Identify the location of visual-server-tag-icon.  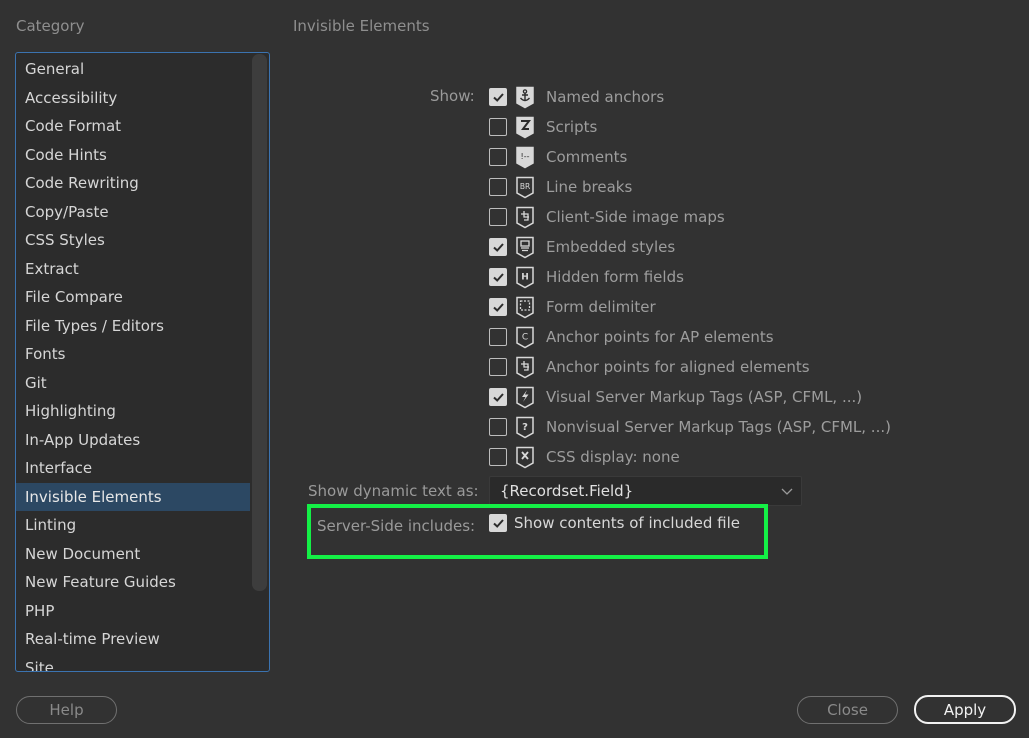
(525, 397).